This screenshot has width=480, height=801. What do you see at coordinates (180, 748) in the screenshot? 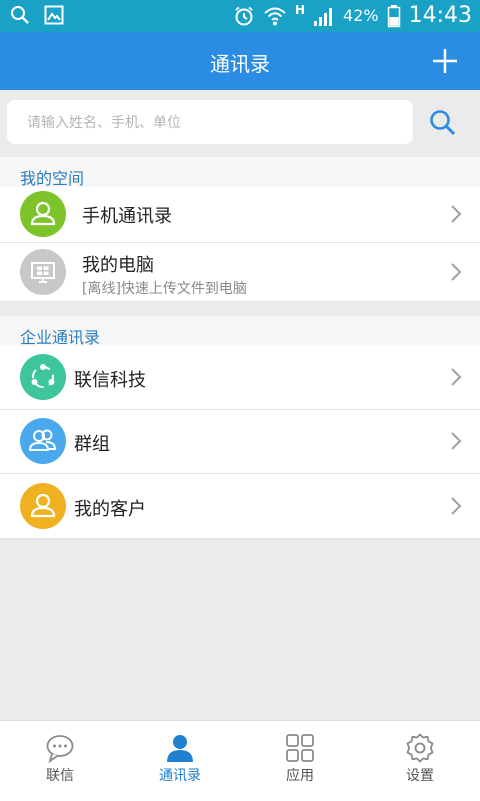
I see `contacts-person-icon` at bounding box center [180, 748].